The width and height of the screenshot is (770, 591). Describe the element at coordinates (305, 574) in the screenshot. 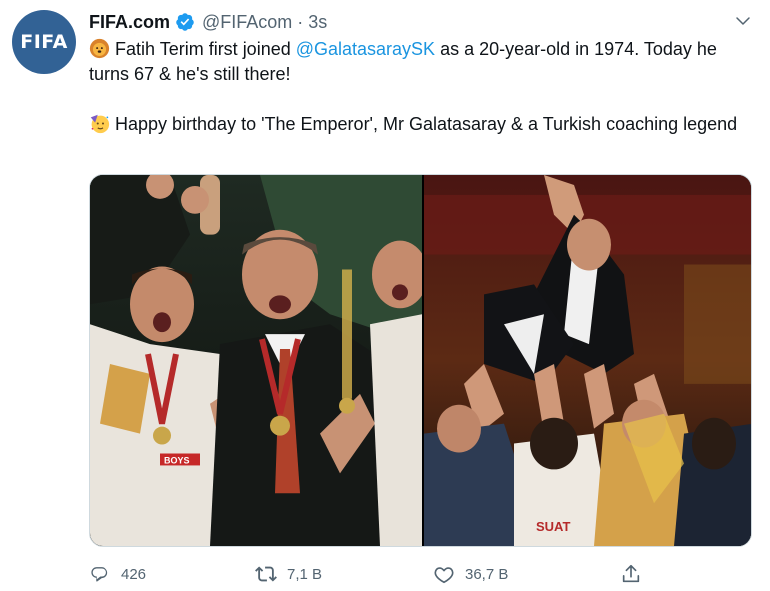

I see `retweet-count: 7,1 B` at that location.